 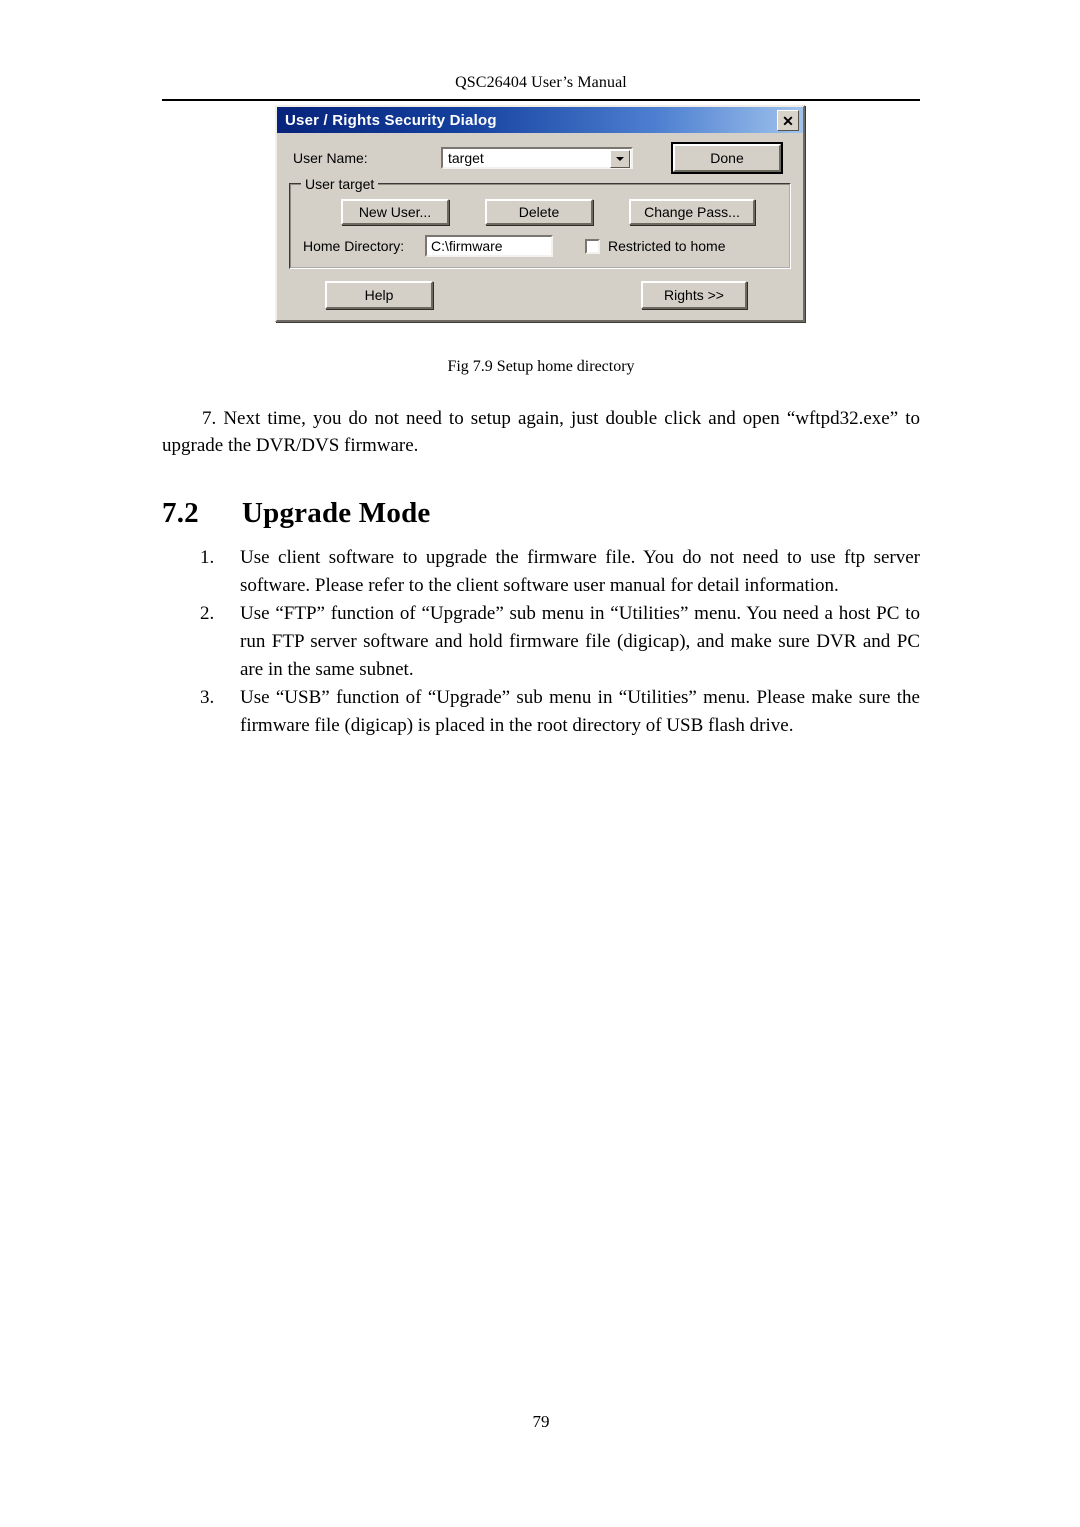 What do you see at coordinates (541, 100) in the screenshot?
I see `header-rule` at bounding box center [541, 100].